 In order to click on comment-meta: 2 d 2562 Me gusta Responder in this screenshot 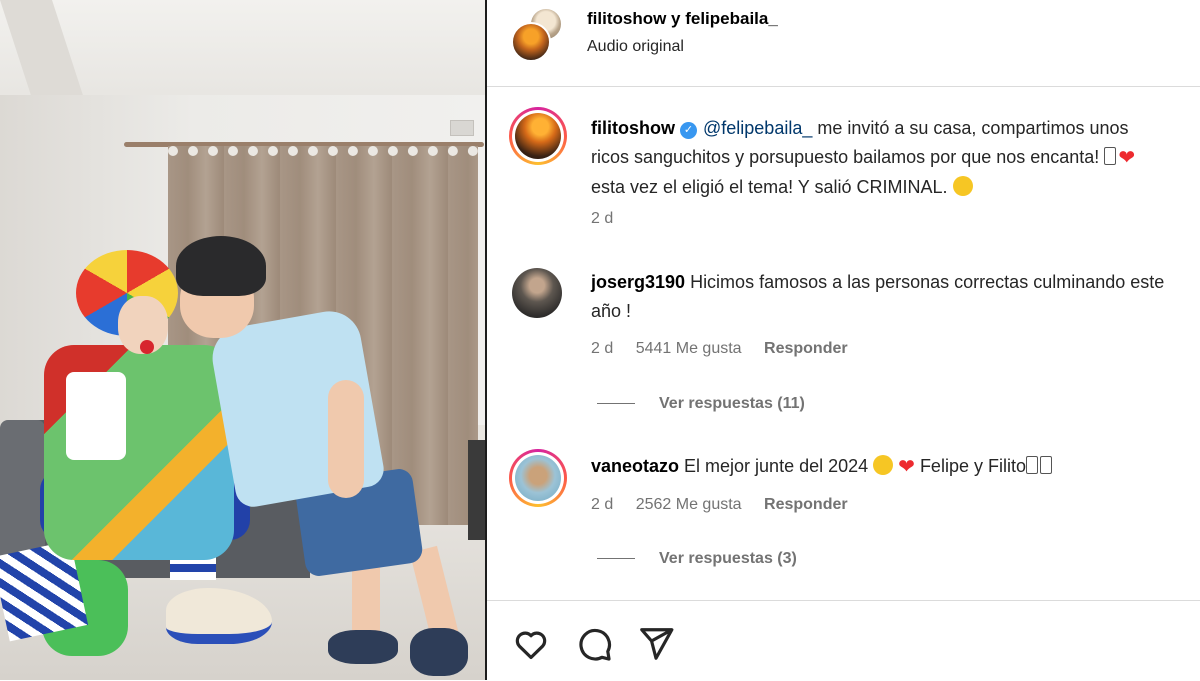, I will do `click(728, 505)`.